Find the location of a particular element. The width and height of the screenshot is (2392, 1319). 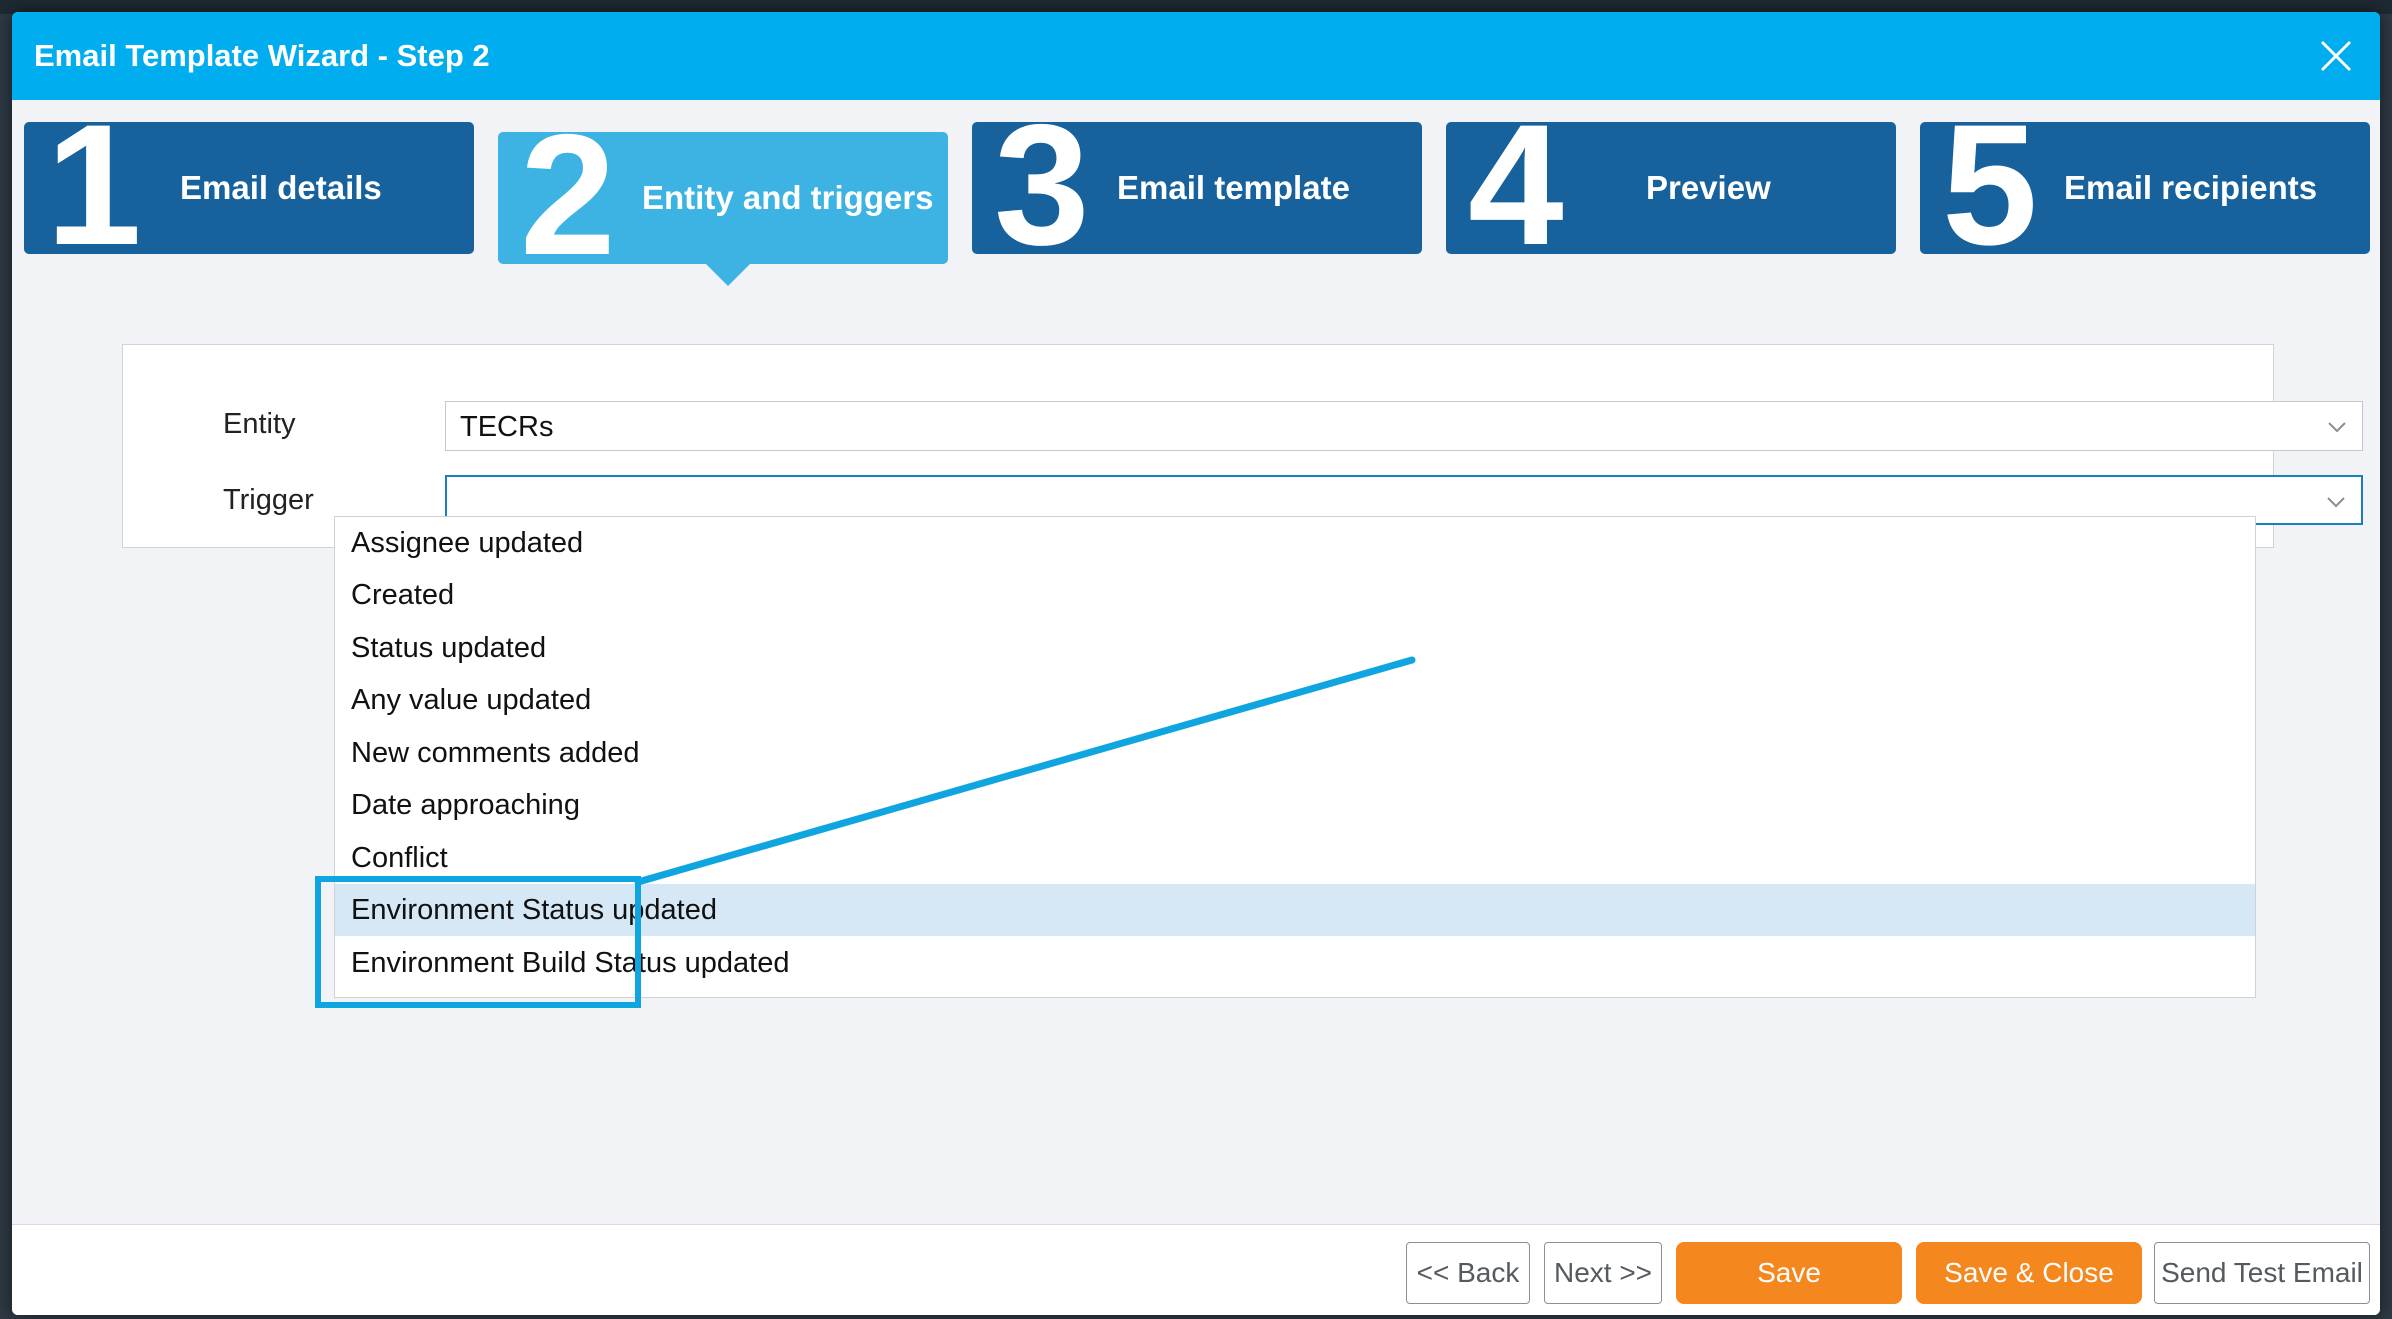

save-button: Save is located at coordinates (1789, 1273).